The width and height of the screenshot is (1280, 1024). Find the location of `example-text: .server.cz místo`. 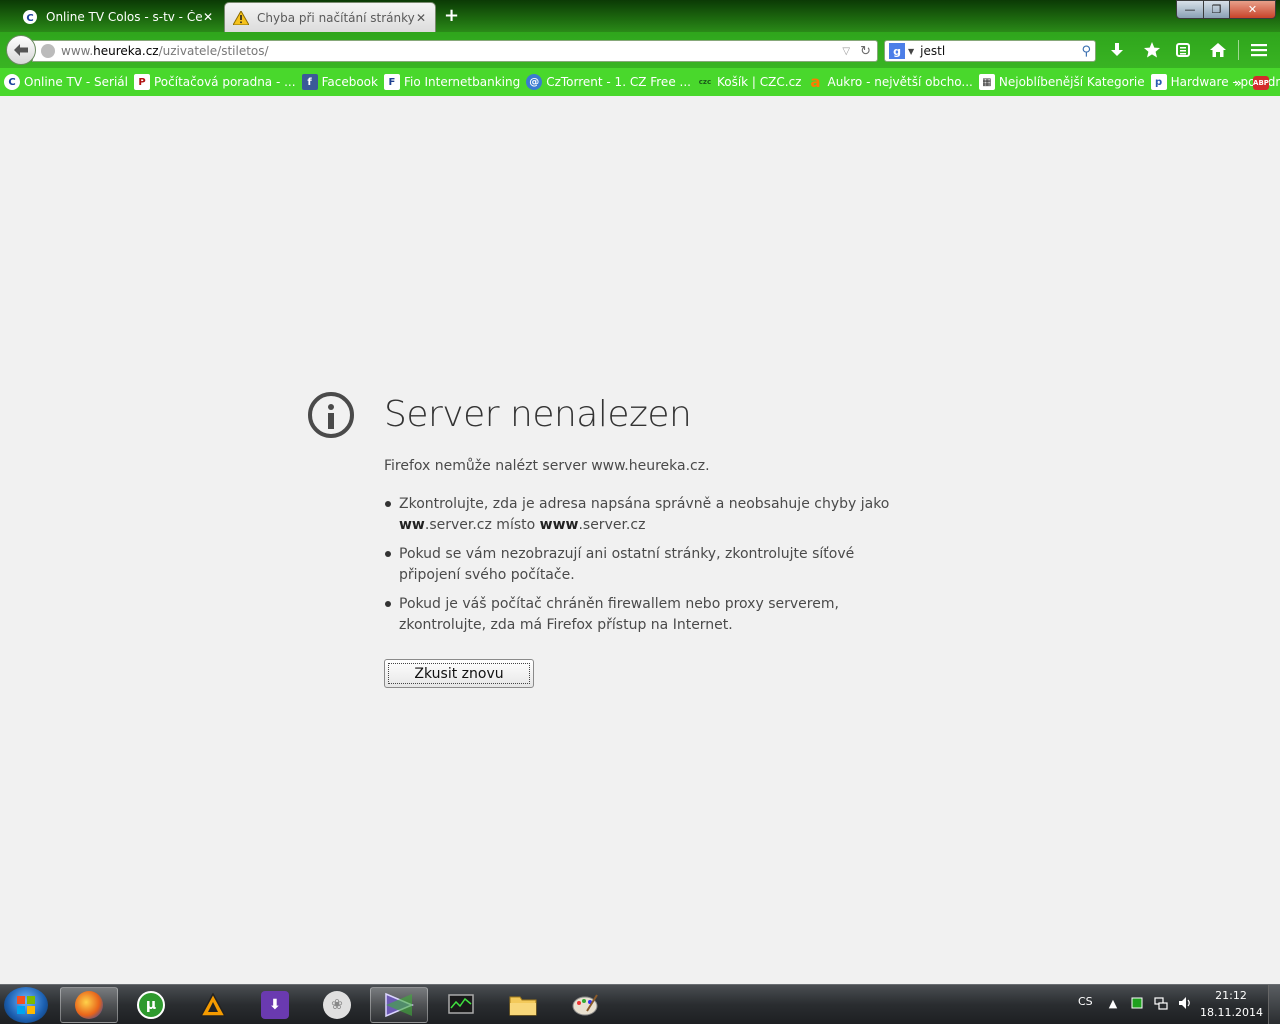

example-text: .server.cz místo is located at coordinates (482, 525).